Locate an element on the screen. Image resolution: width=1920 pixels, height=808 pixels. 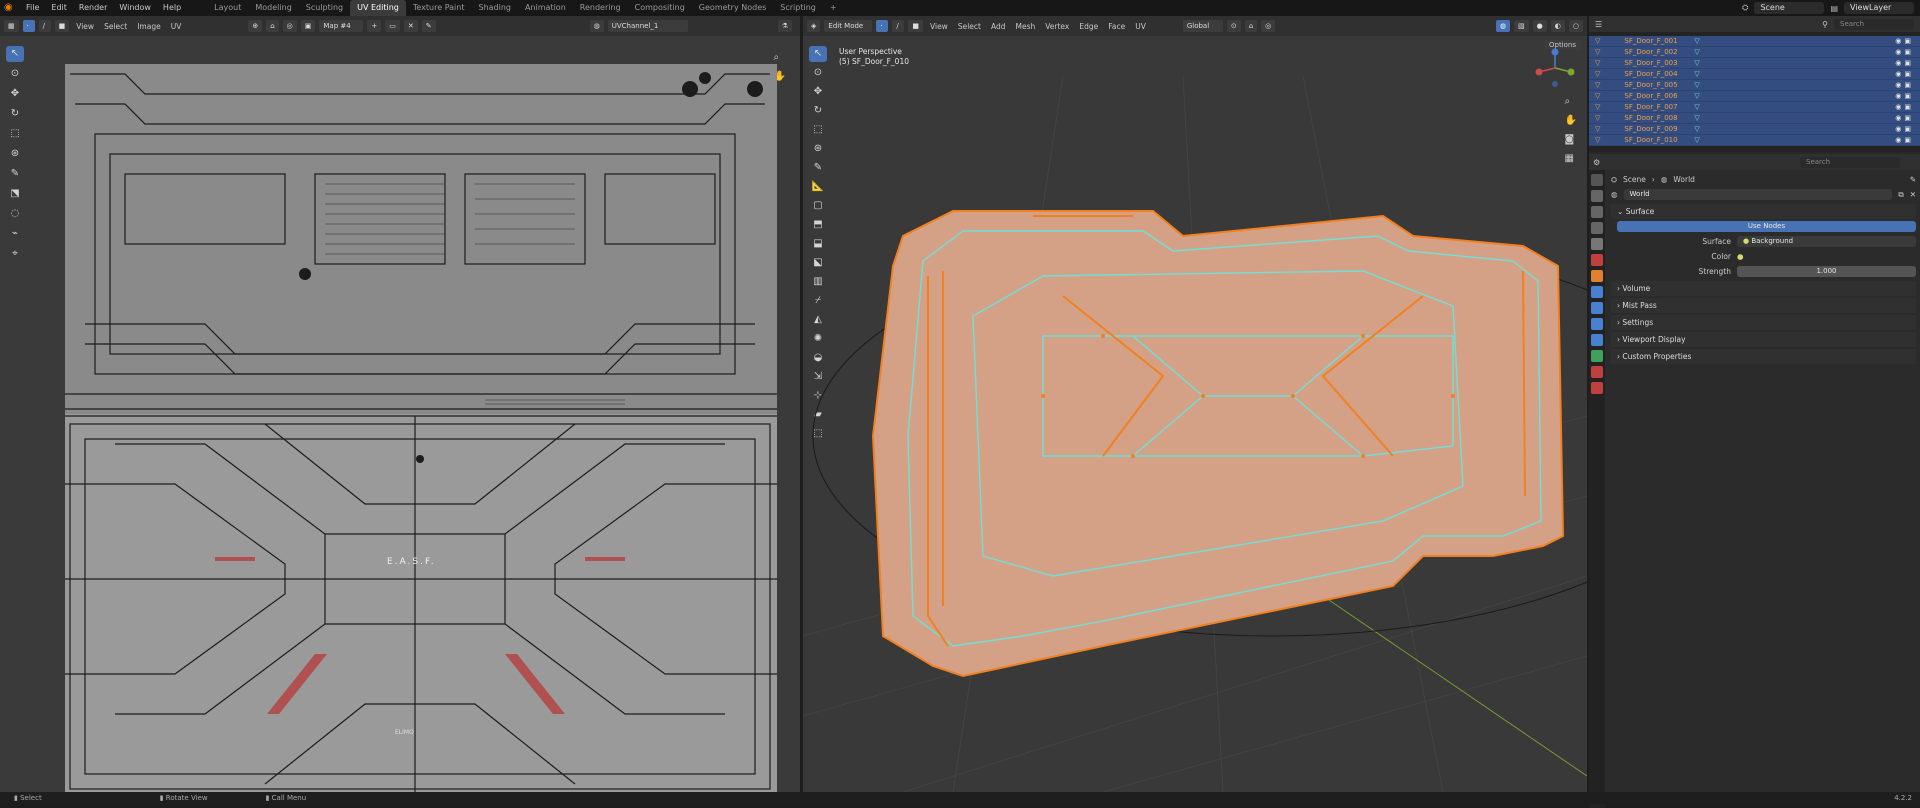
zoom-icon: ⌕ is located at coordinates (780, 57).